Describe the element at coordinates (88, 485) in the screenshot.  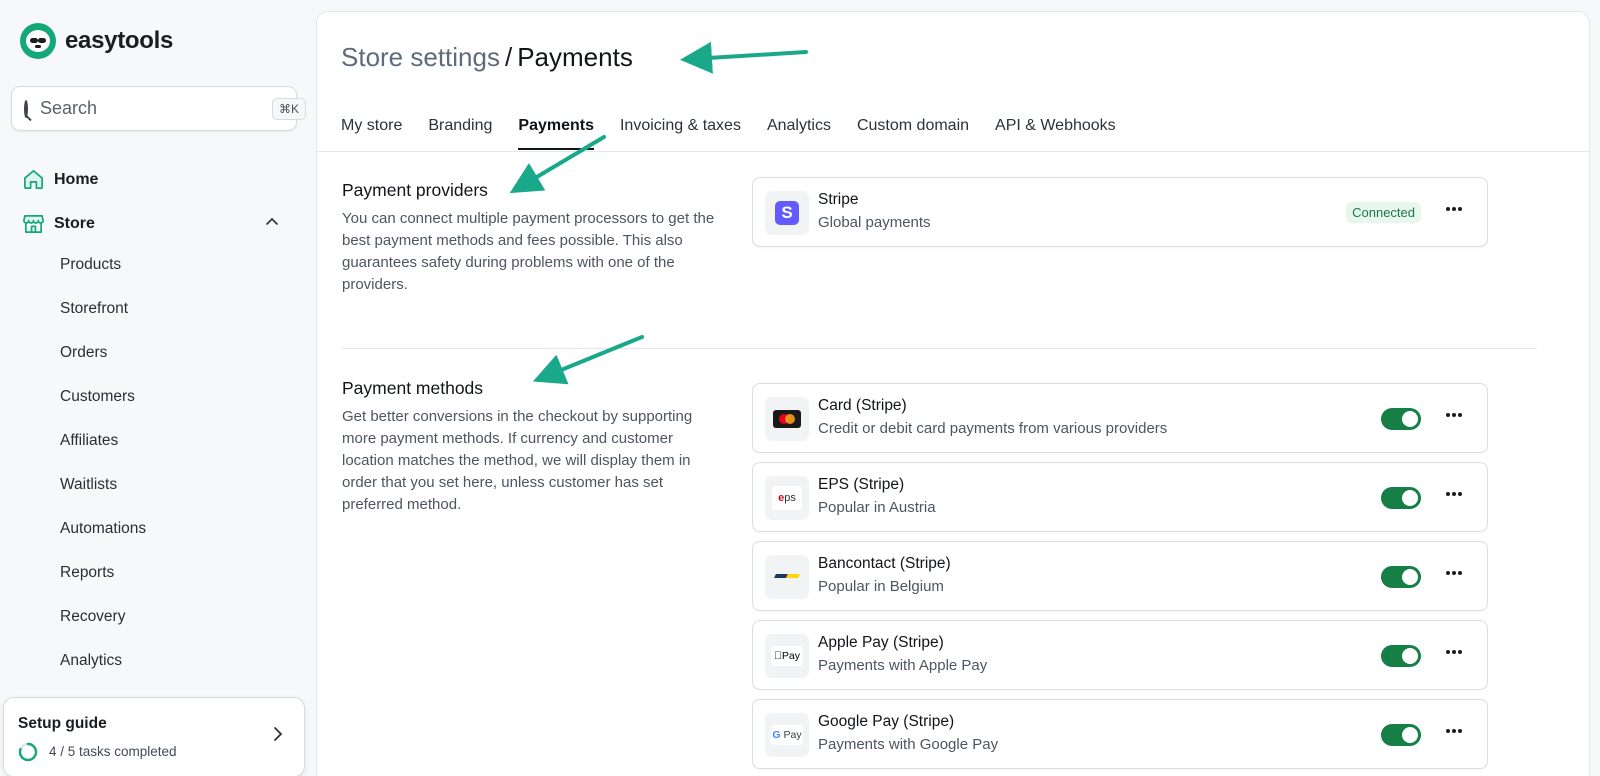
I see `sidebar-item-waitlists: Waitlists` at that location.